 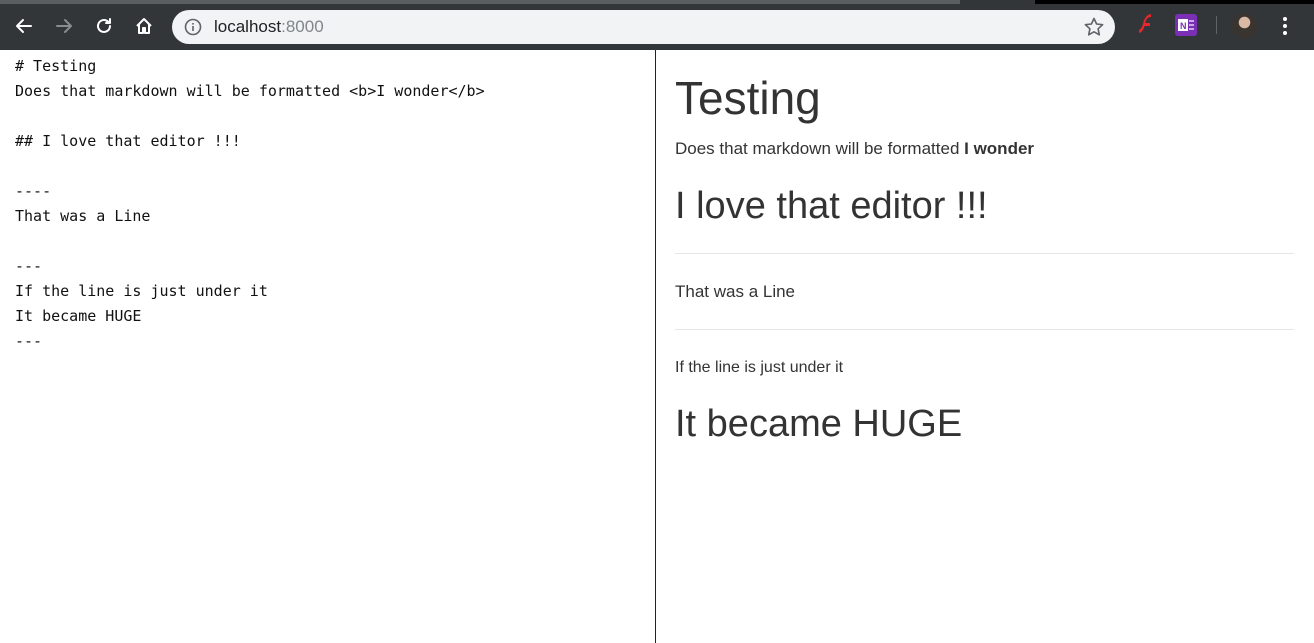 I want to click on arrow-right-icon, so click(x=64, y=26).